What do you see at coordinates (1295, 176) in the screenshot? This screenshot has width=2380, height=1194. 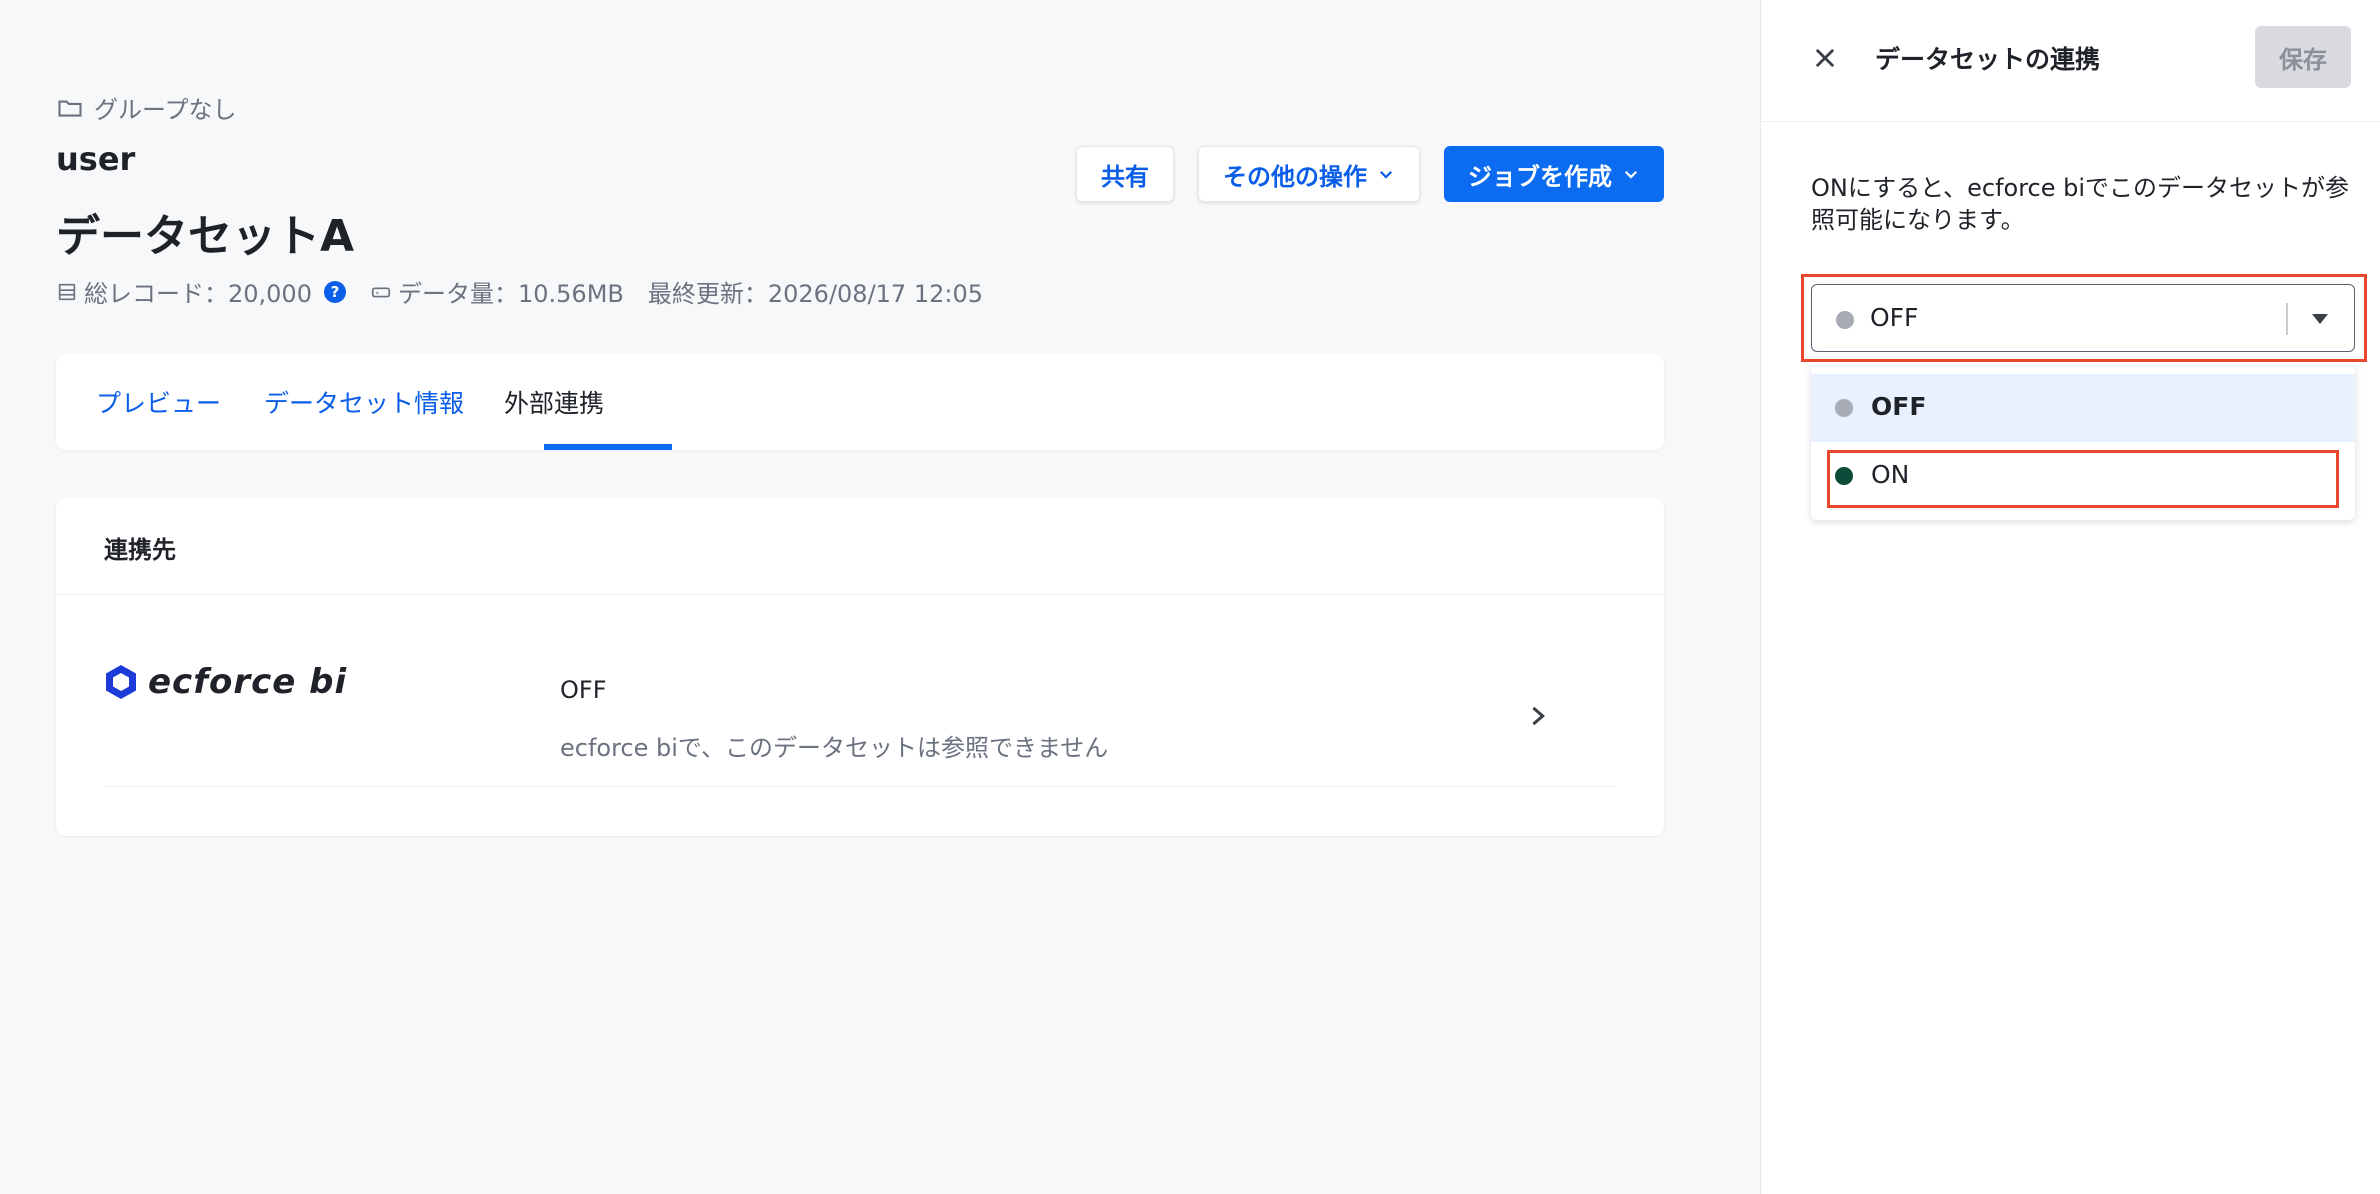 I see `more-actions-label: その他の操作` at bounding box center [1295, 176].